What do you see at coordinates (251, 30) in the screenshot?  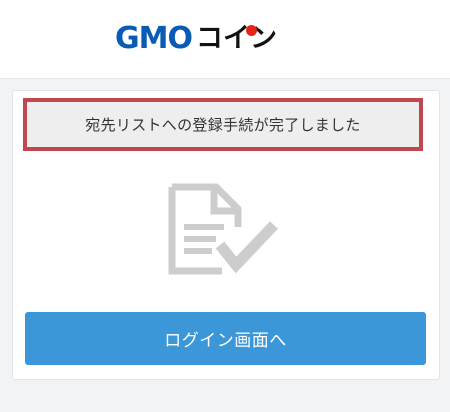 I see `logo-red-dot` at bounding box center [251, 30].